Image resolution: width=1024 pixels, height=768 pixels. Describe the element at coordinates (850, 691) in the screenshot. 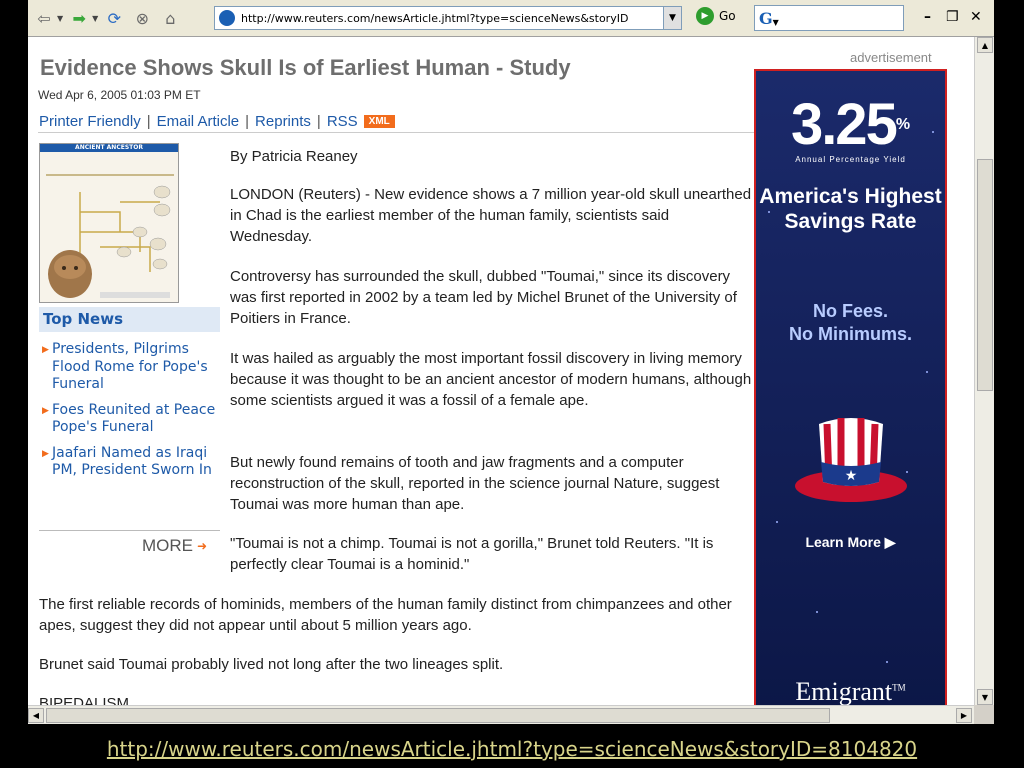

I see `ad-brand-logo: EmigrantTM` at that location.